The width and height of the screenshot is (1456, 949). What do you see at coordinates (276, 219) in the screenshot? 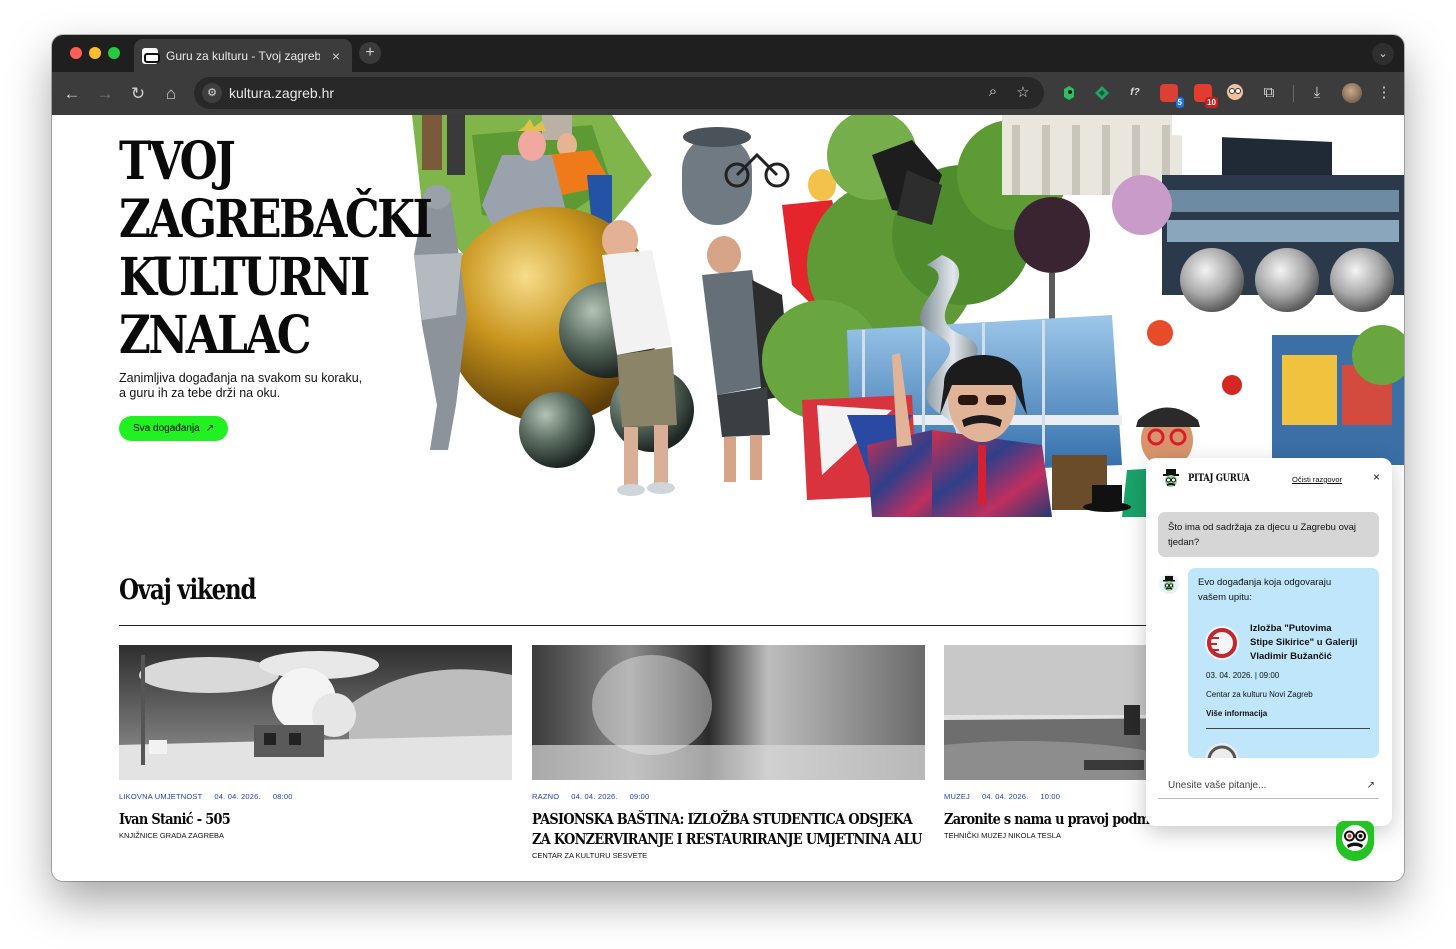
I see `hero-title-line: ZAGREBAČKI` at bounding box center [276, 219].